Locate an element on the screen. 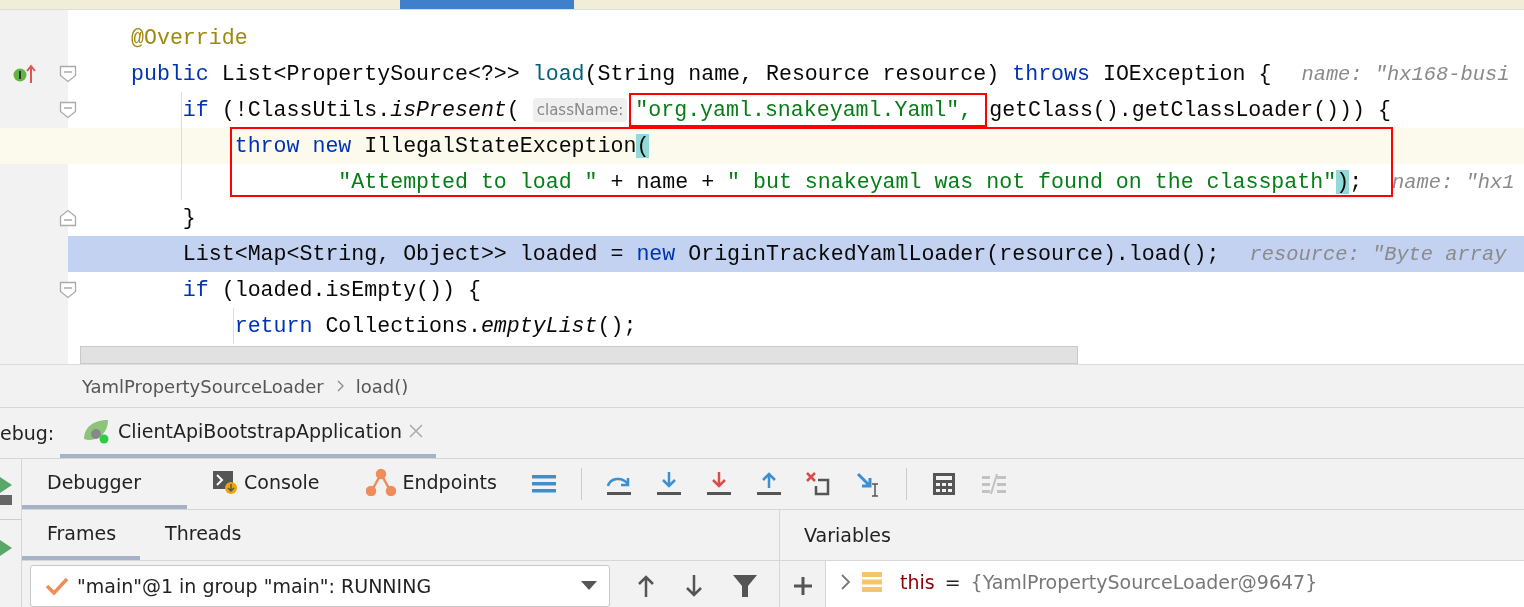 The width and height of the screenshot is (1524, 607). session-tab: ClientApiBootstrapApplication is located at coordinates (248, 433).